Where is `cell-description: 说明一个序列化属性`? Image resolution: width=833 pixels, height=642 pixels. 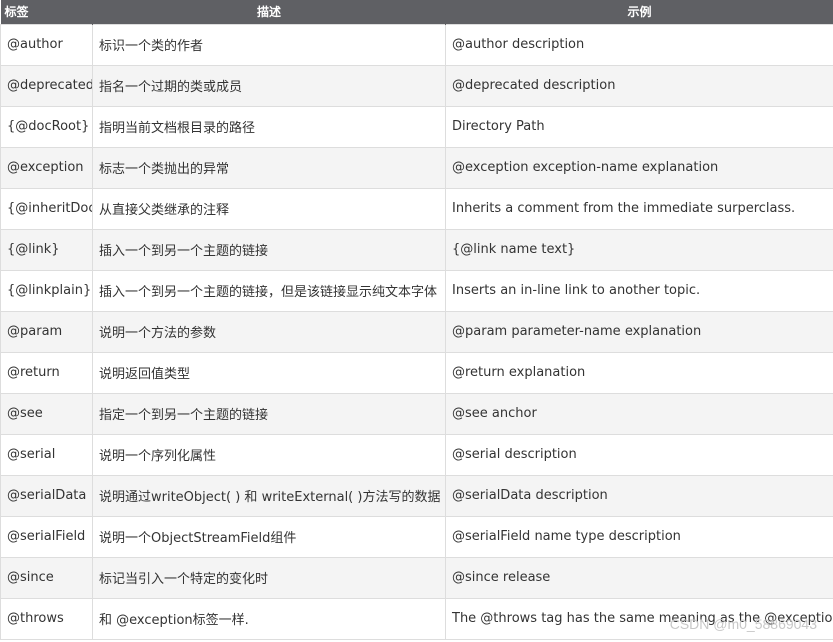 cell-description: 说明一个序列化属性 is located at coordinates (269, 454).